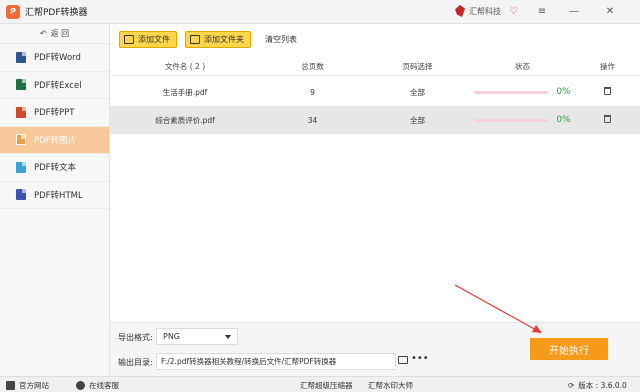  I want to click on sidebar-item-label: PDF转Word, so click(57, 58).